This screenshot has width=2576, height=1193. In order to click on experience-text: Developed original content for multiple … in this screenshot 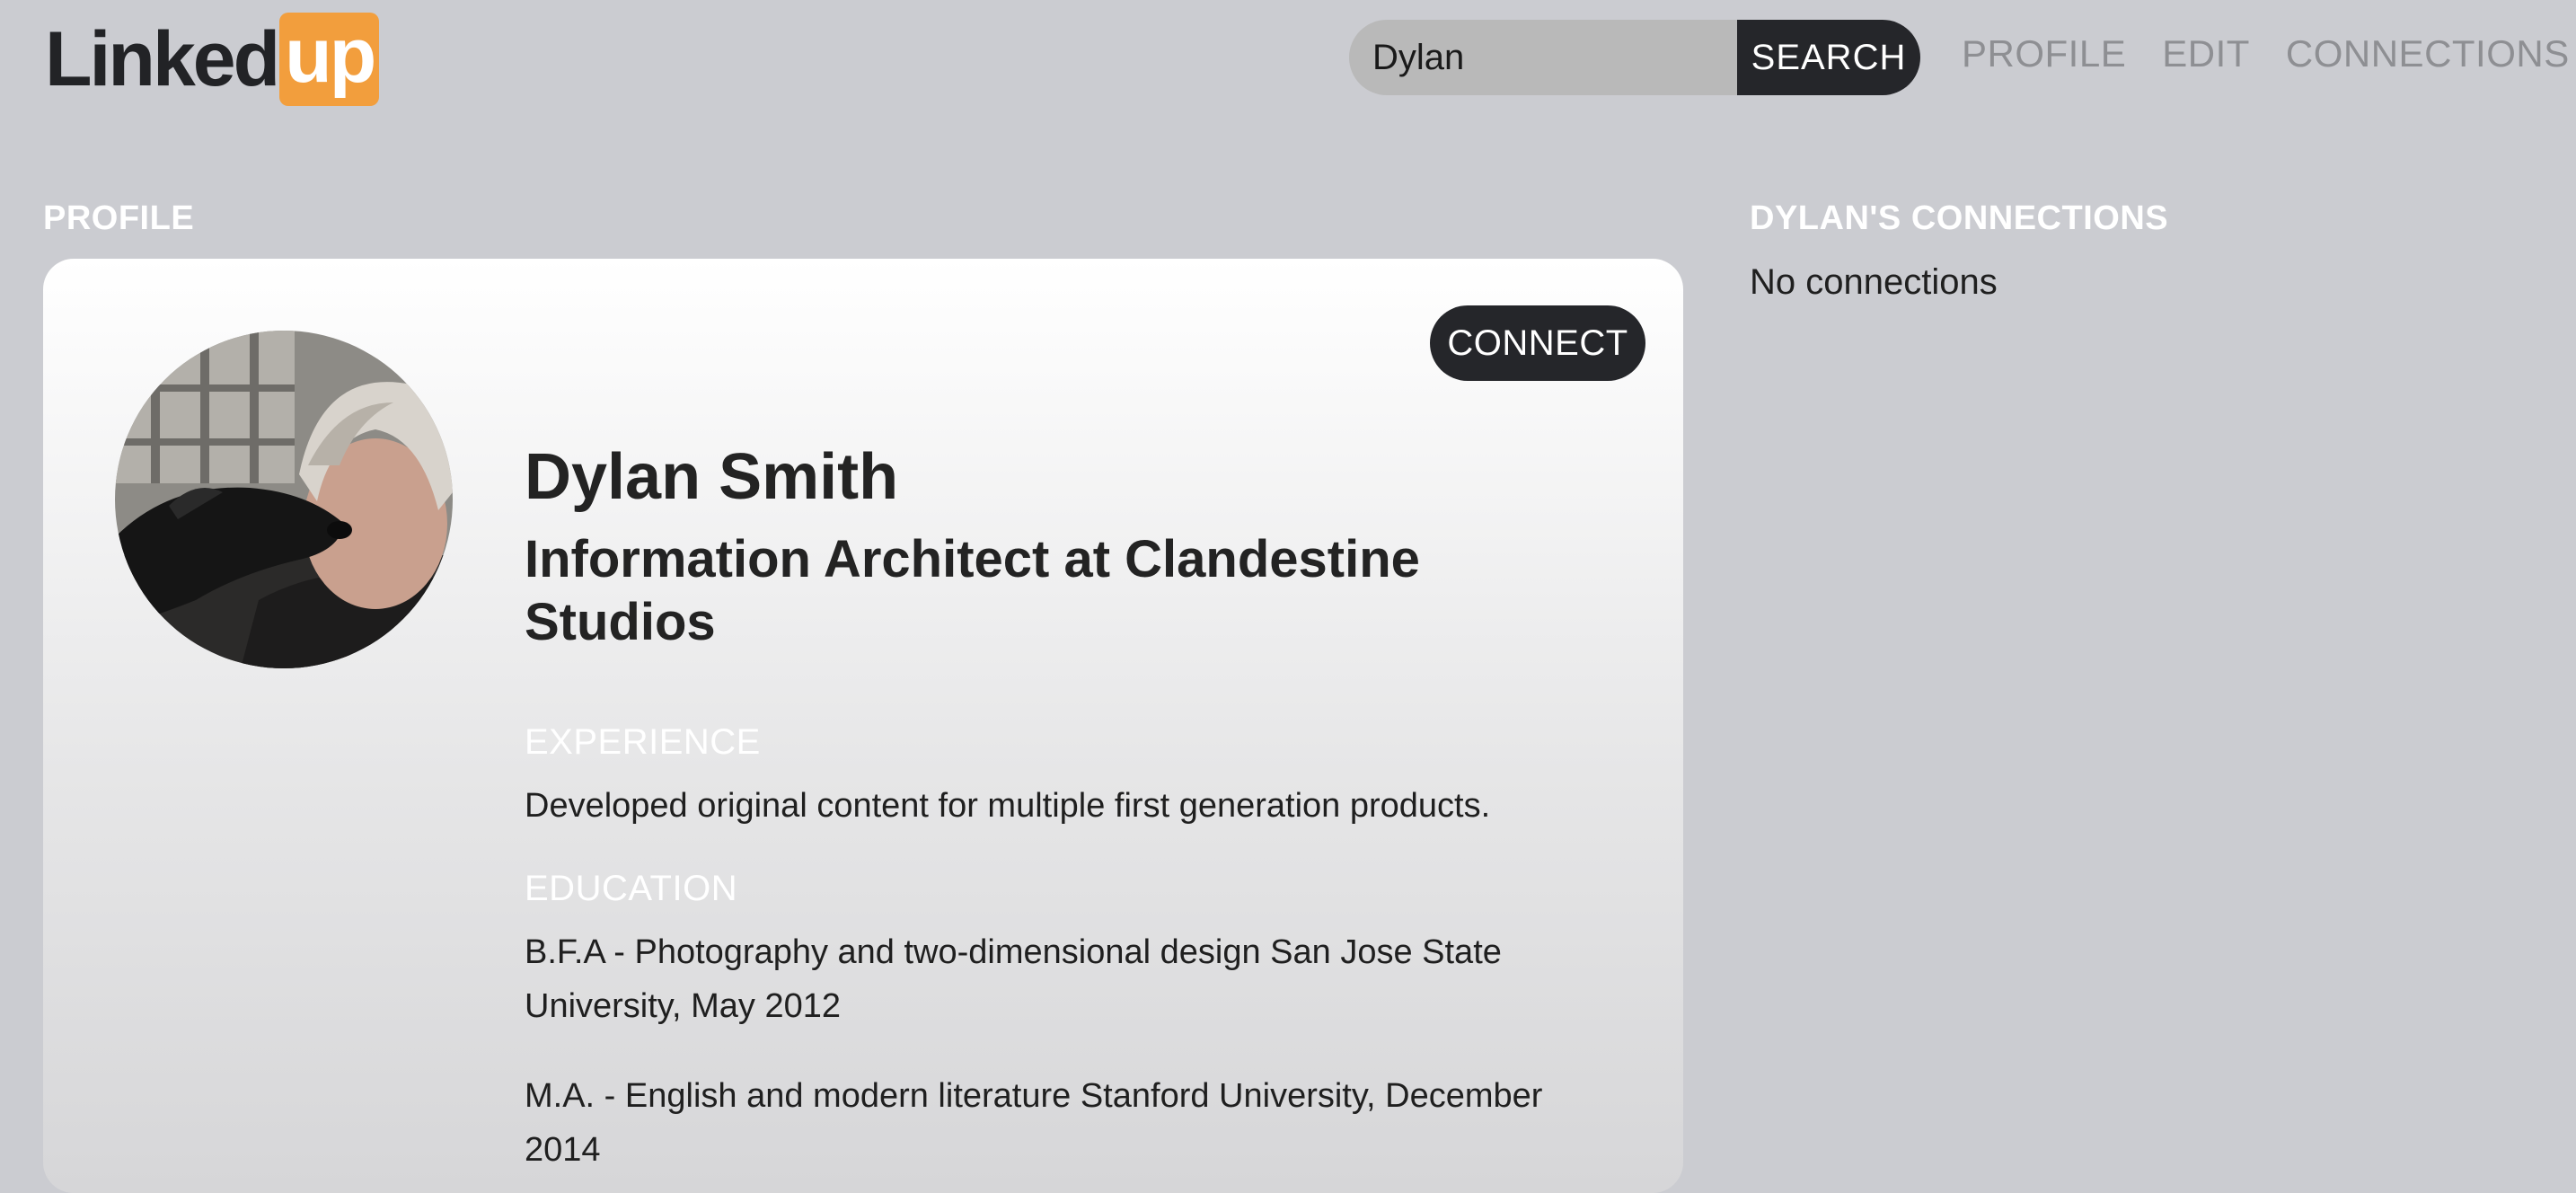, I will do `click(1008, 806)`.